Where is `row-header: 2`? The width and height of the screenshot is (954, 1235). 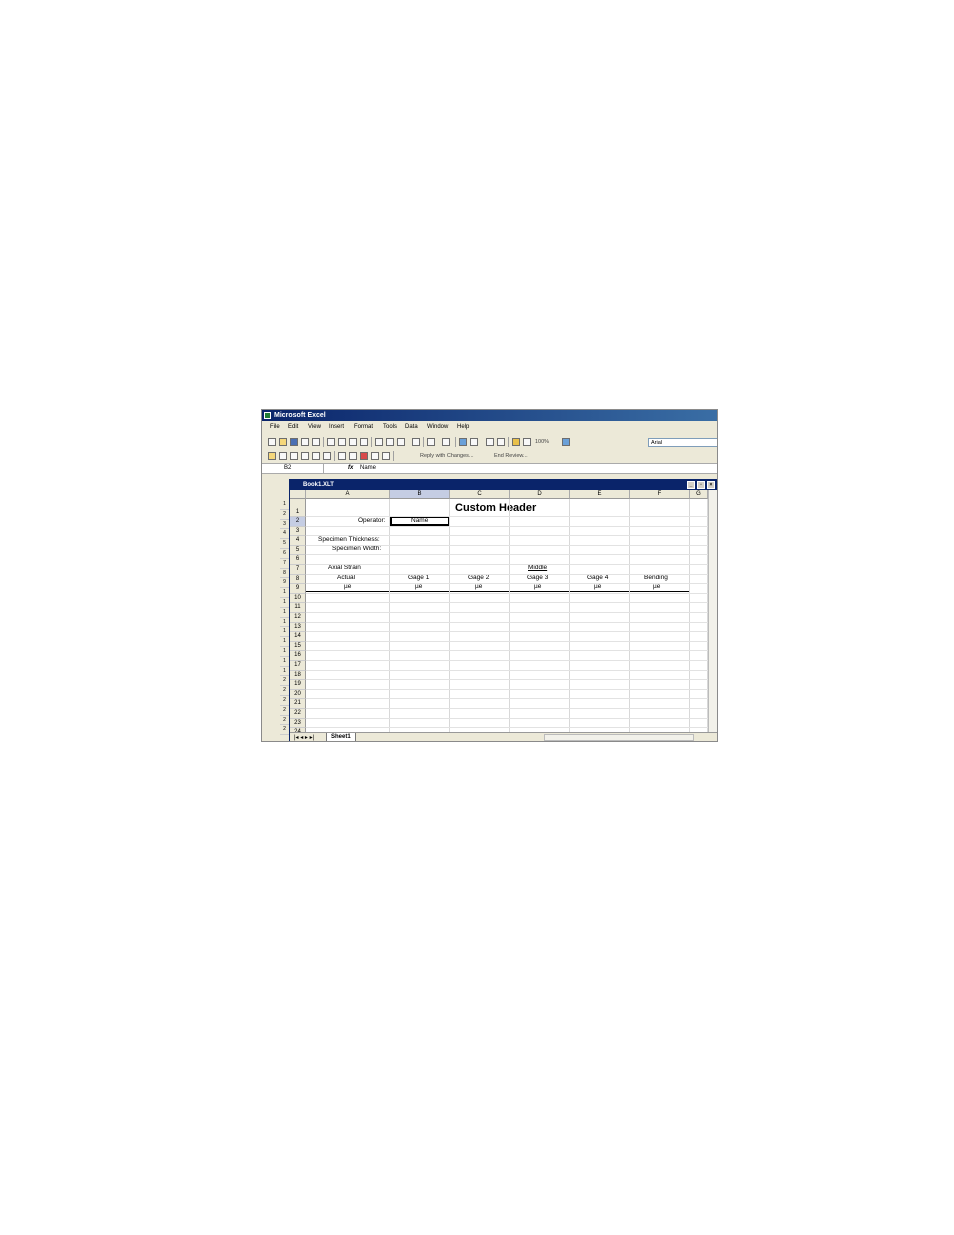 row-header: 2 is located at coordinates (298, 522).